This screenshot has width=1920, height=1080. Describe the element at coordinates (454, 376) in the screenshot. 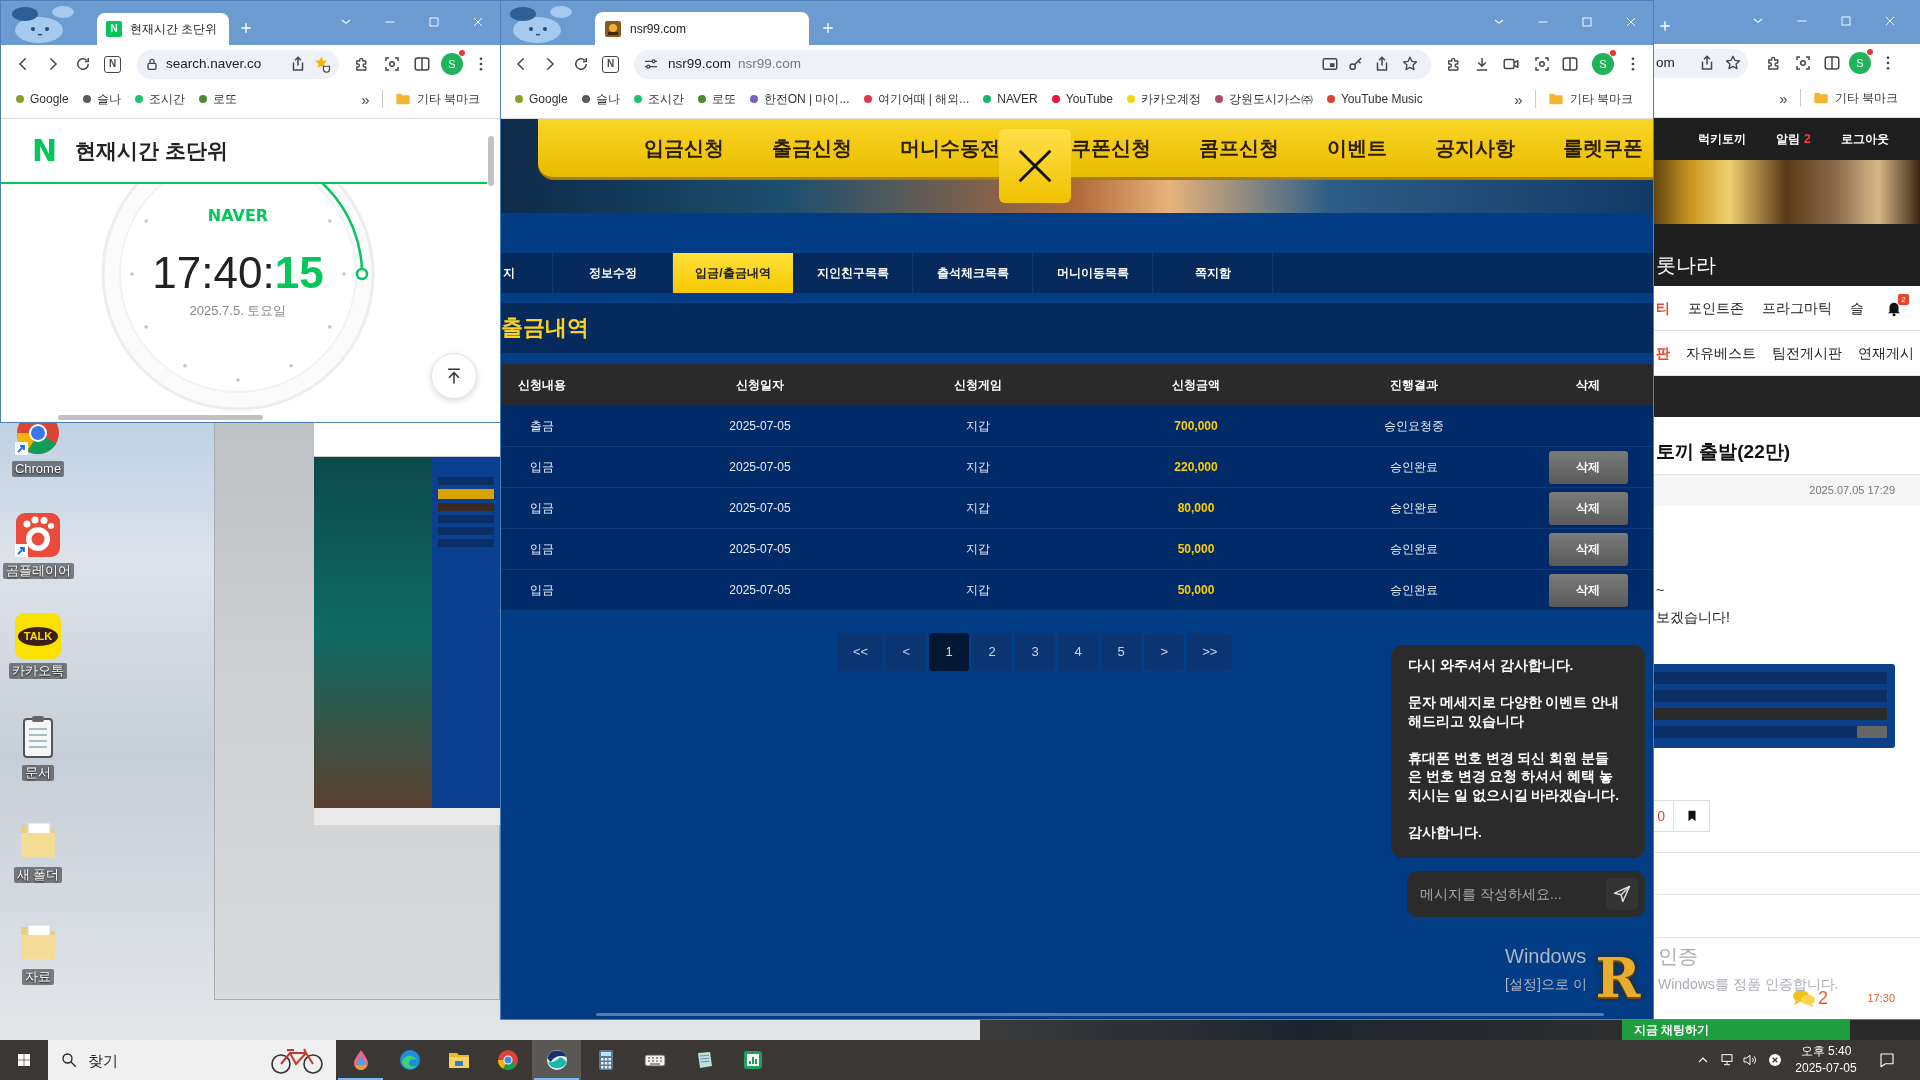

I see `scroll-to-top-button` at that location.